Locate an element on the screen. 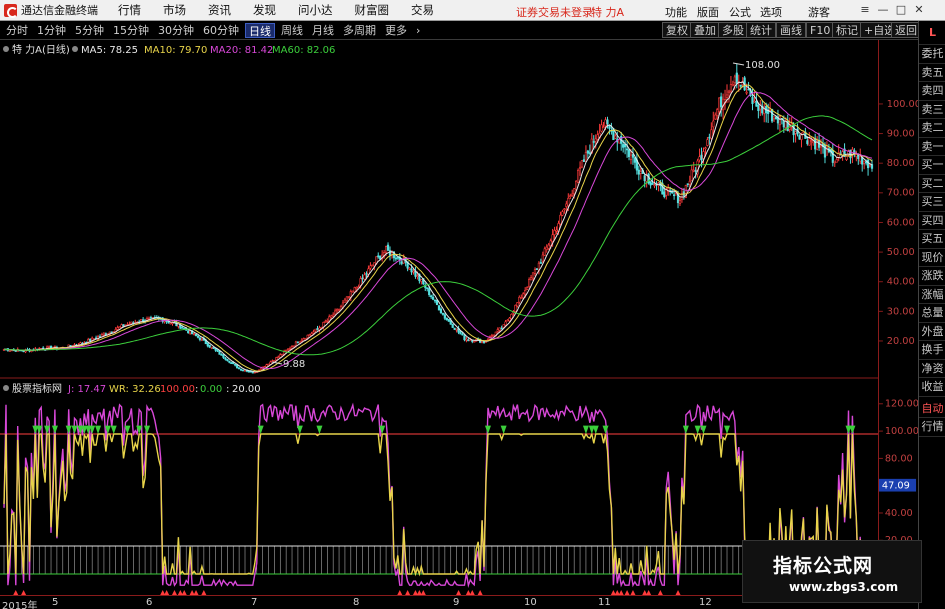 The image size is (945, 609). period-more: 更多 is located at coordinates (396, 30).